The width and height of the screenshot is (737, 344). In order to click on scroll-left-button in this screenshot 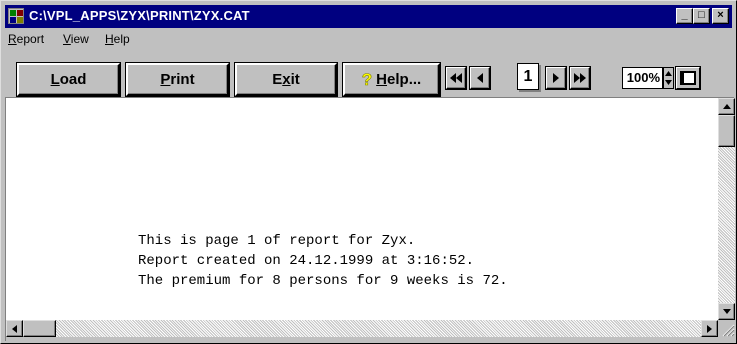, I will do `click(14, 328)`.